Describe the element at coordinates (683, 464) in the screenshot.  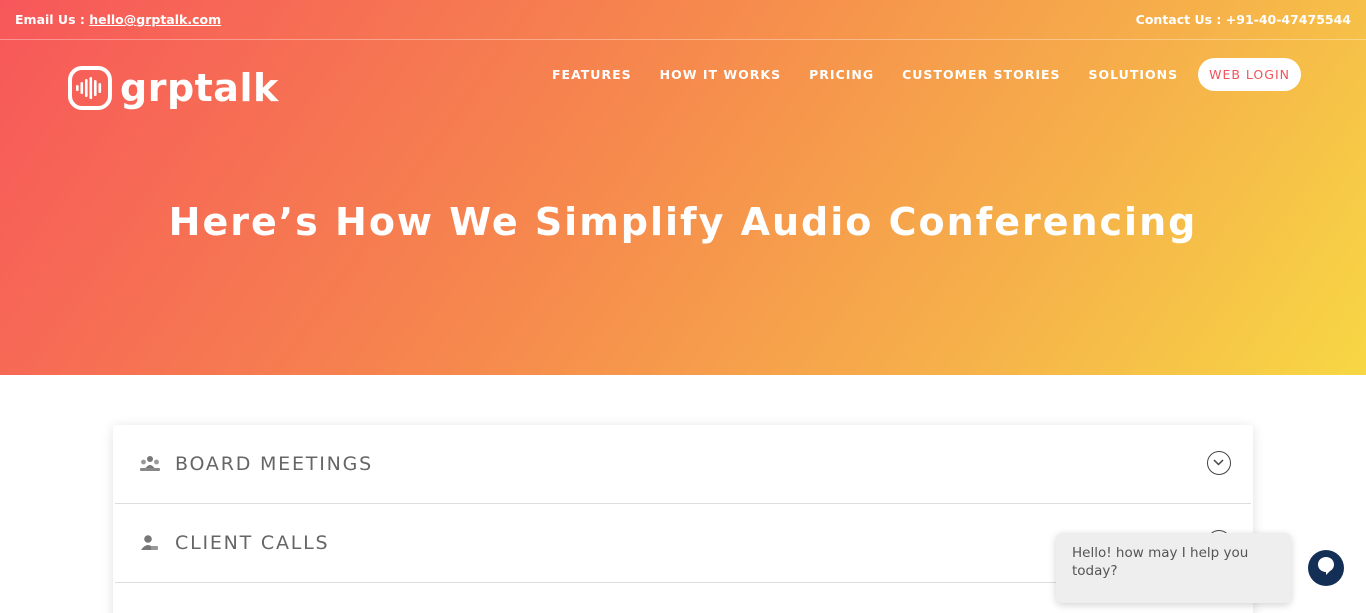
I see `accordion-item-board-meetings: BOARD MEETINGS` at that location.